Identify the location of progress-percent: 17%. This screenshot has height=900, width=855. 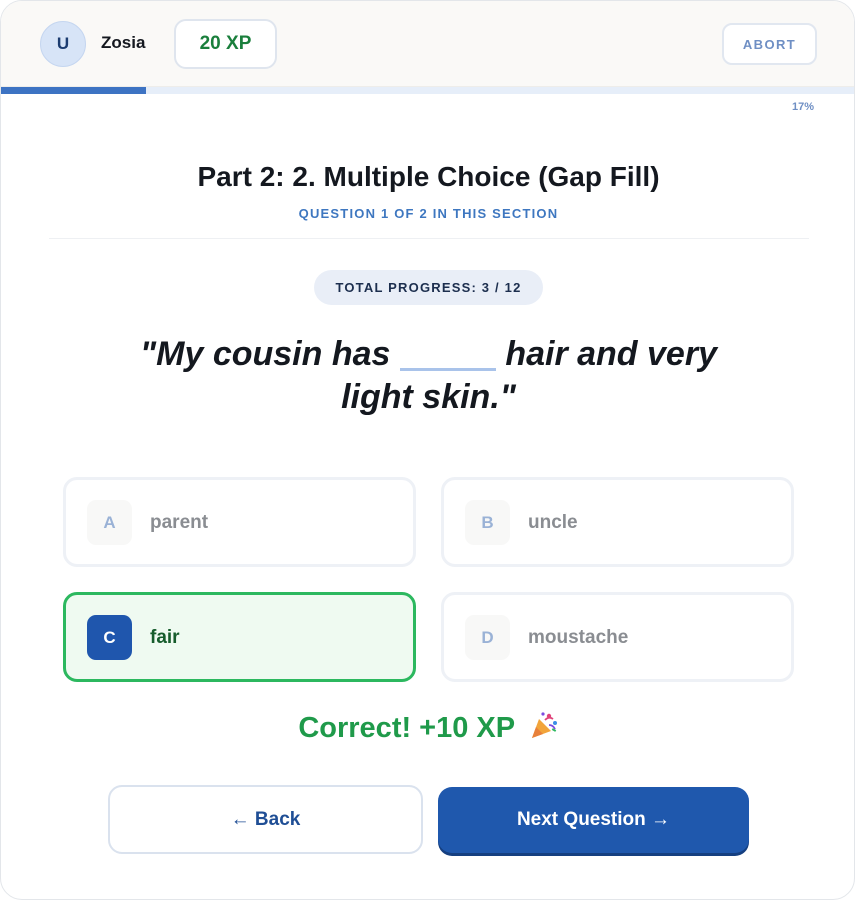
(802, 107).